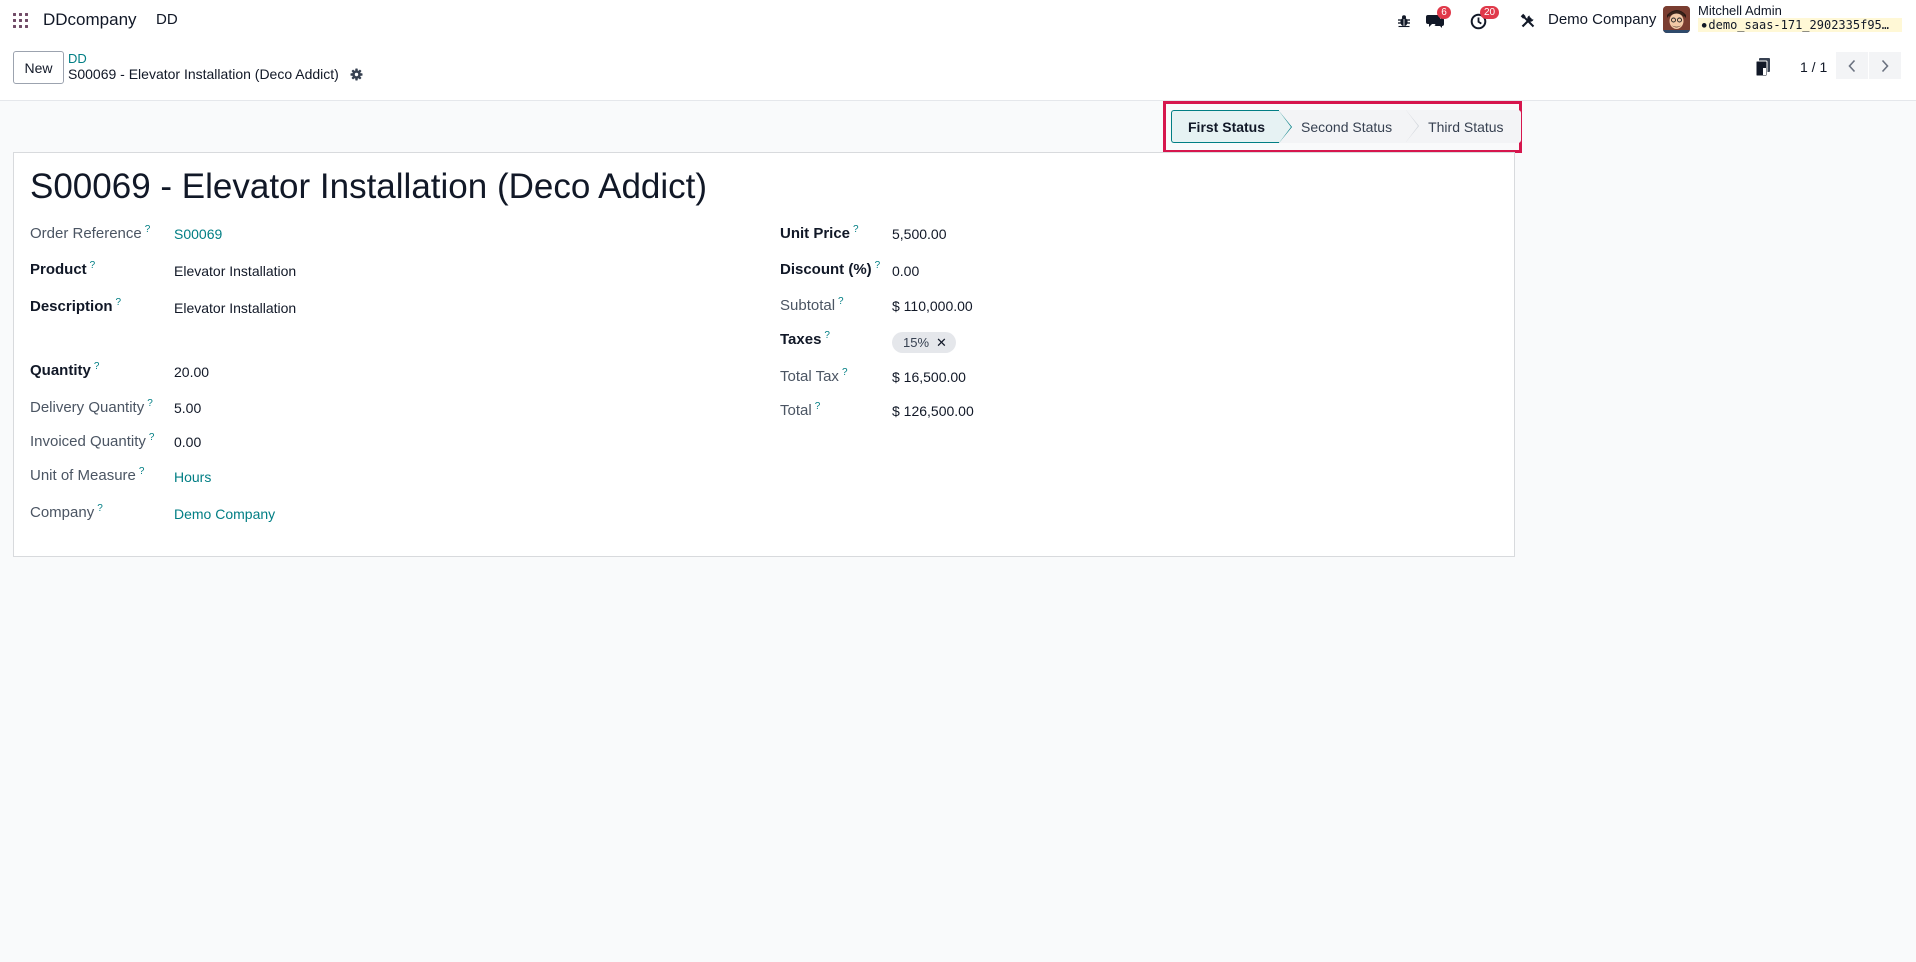 This screenshot has height=962, width=1916. Describe the element at coordinates (235, 271) in the screenshot. I see `field-product: Elevator Installation` at that location.